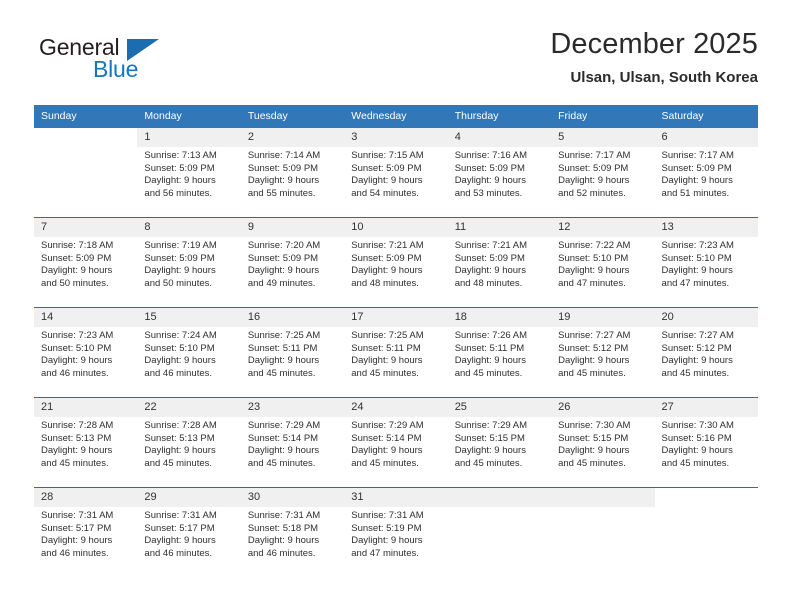 This screenshot has height=612, width=792. What do you see at coordinates (488, 193) in the screenshot?
I see `daylight-text-line2: and 53 minutes.` at bounding box center [488, 193].